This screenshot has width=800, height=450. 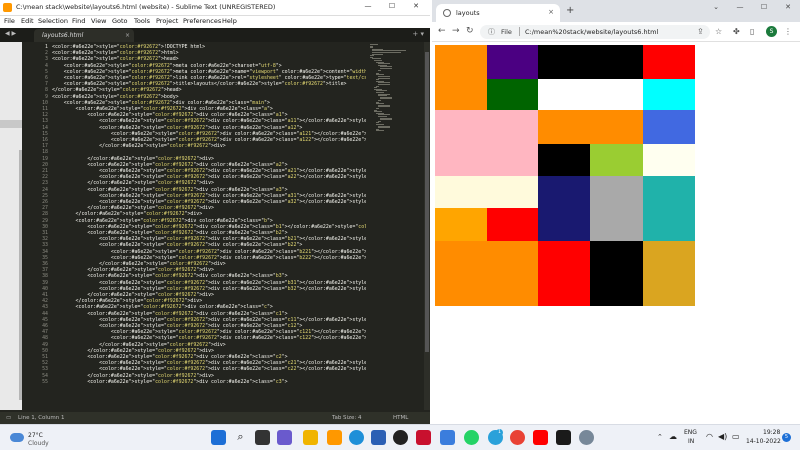 I want to click on status-square-icon: ▭, so click(x=9, y=418).